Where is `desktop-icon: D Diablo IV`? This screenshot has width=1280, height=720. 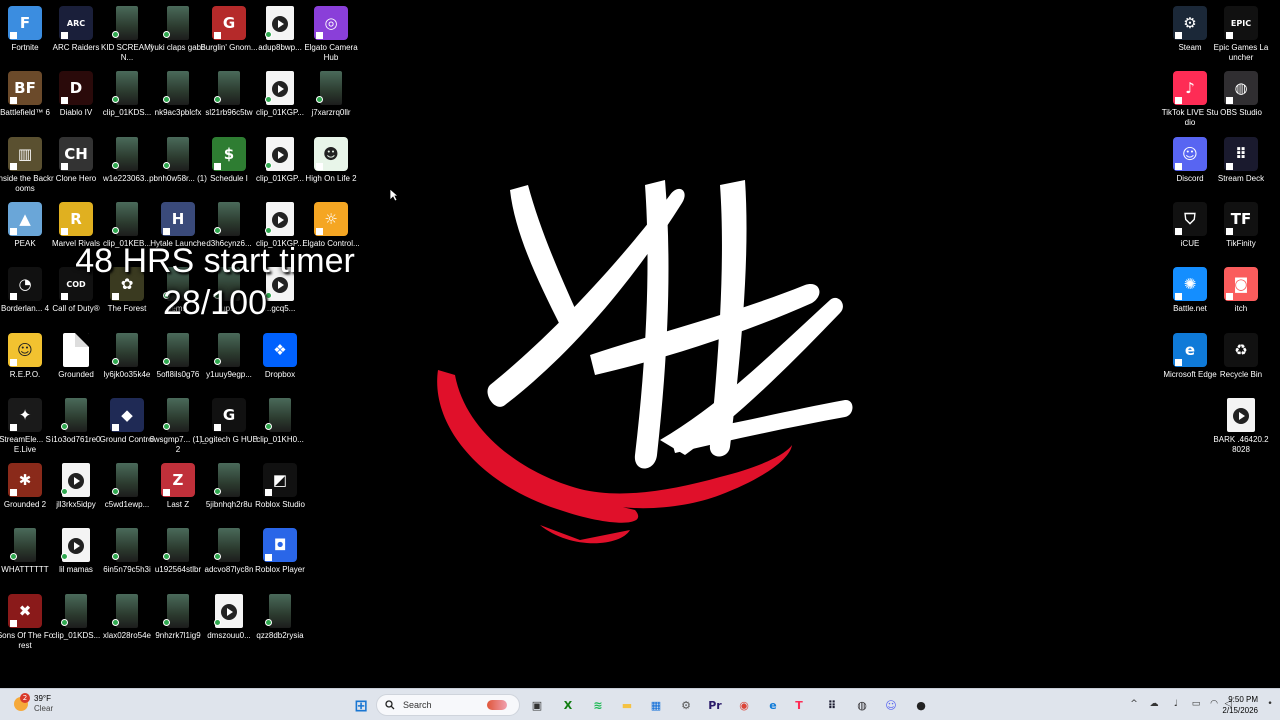 desktop-icon: D Diablo IV is located at coordinates (76, 98).